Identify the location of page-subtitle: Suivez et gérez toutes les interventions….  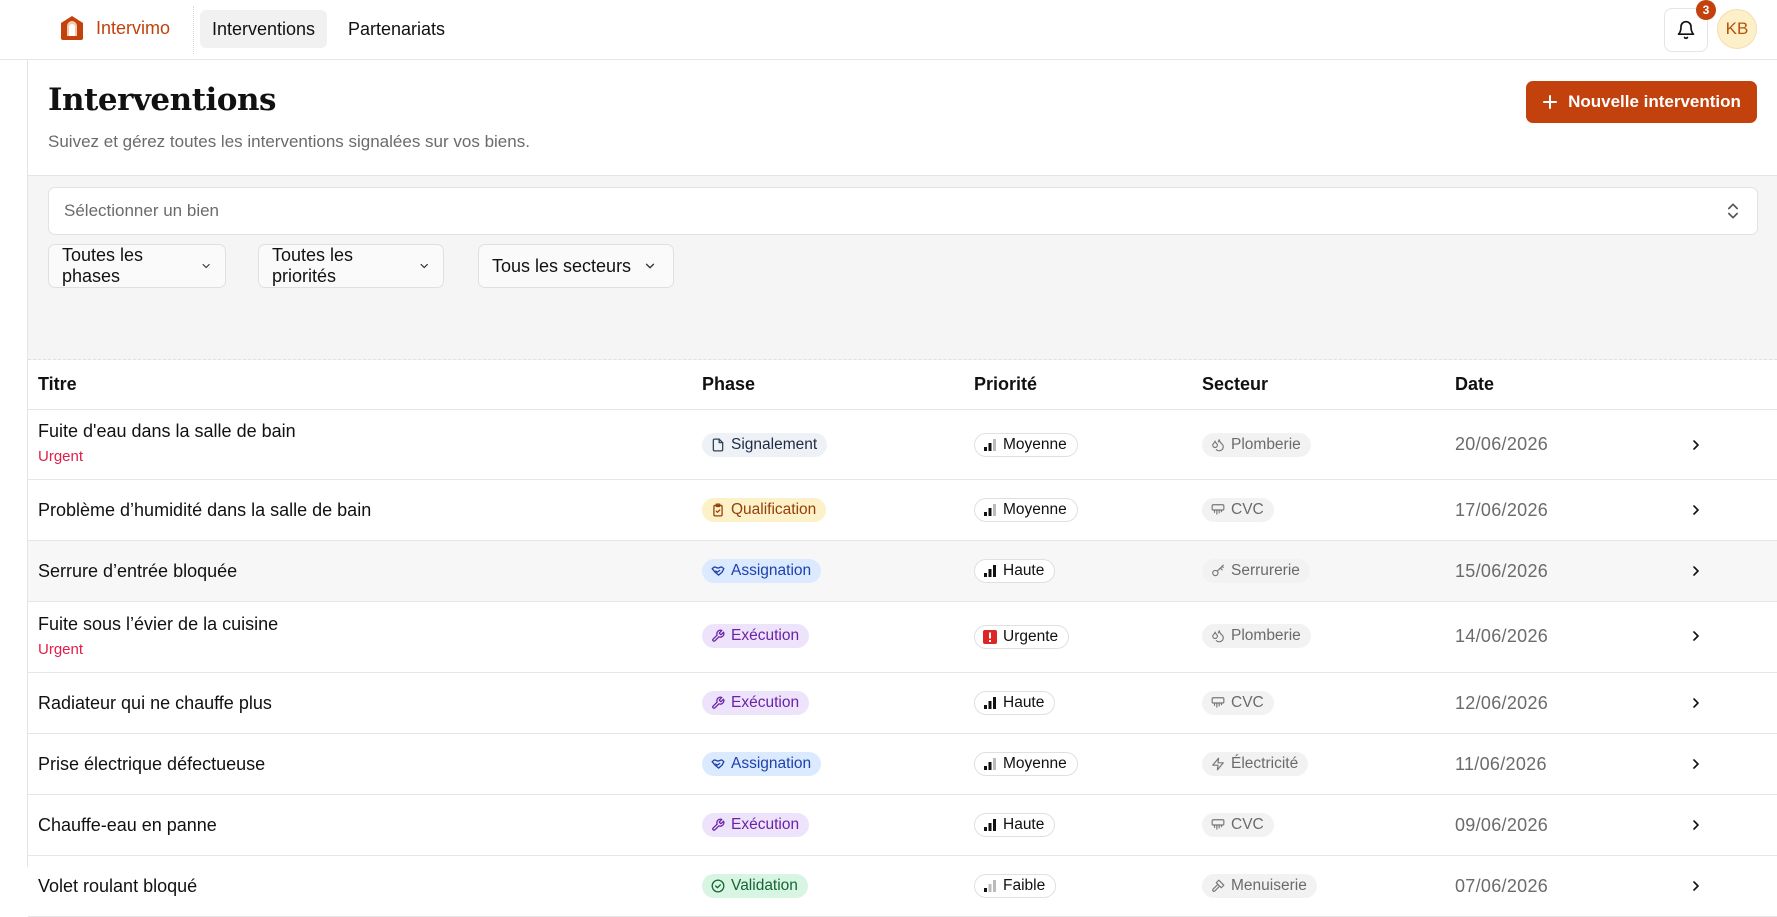
(289, 141).